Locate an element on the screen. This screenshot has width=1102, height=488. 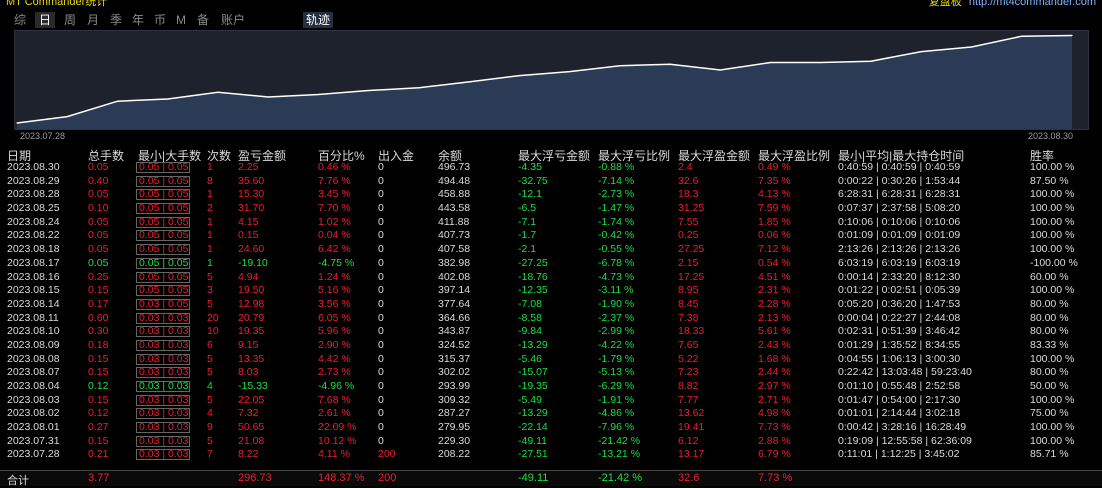
cell-max-float-loss: -7.08 is located at coordinates (530, 303).